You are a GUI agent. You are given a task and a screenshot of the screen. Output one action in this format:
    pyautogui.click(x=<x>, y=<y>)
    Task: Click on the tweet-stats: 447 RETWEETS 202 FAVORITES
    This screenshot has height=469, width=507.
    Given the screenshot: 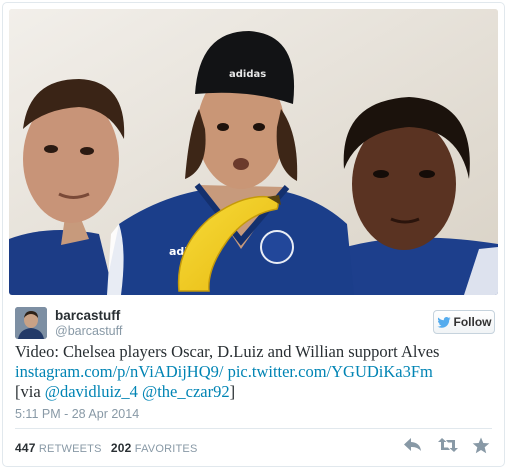 What is the action you would take?
    pyautogui.click(x=106, y=448)
    